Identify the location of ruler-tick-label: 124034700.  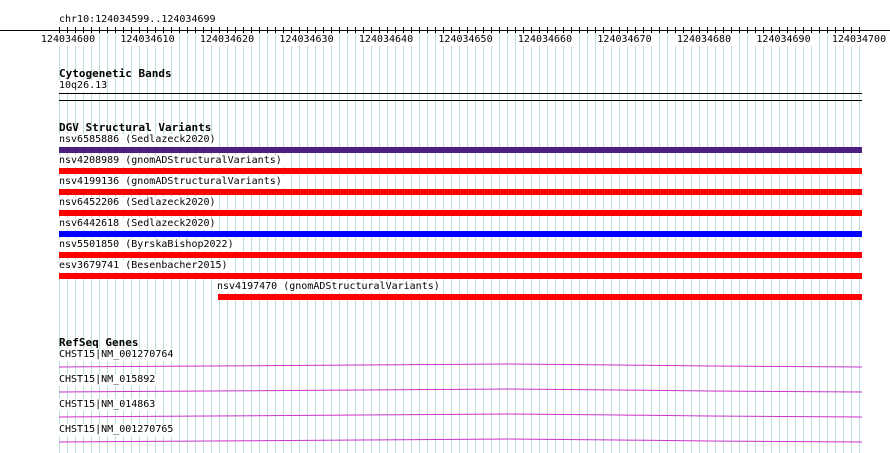
(859, 40).